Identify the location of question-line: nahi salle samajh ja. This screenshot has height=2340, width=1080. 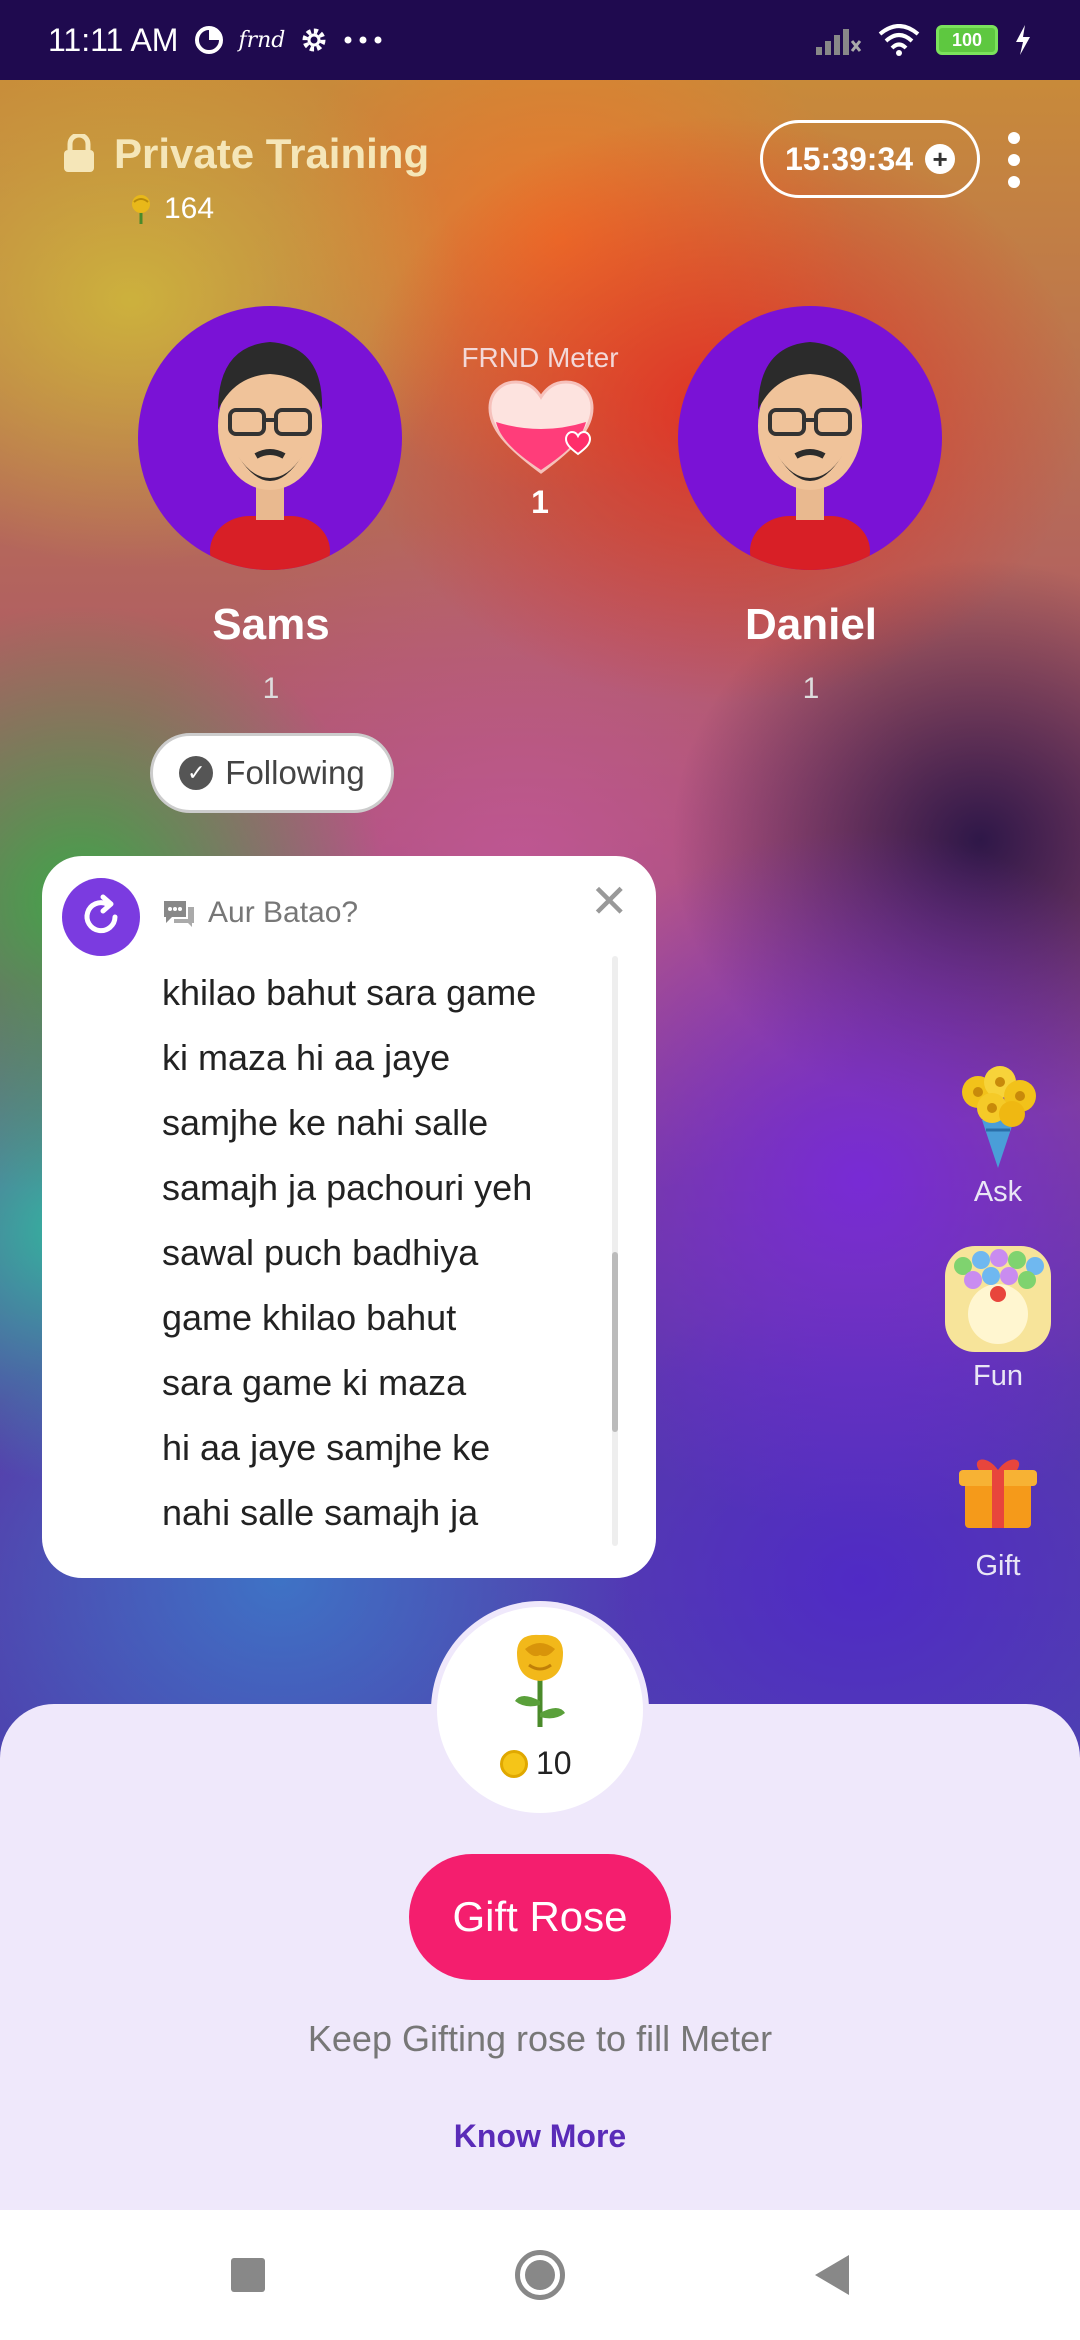
(320, 1512).